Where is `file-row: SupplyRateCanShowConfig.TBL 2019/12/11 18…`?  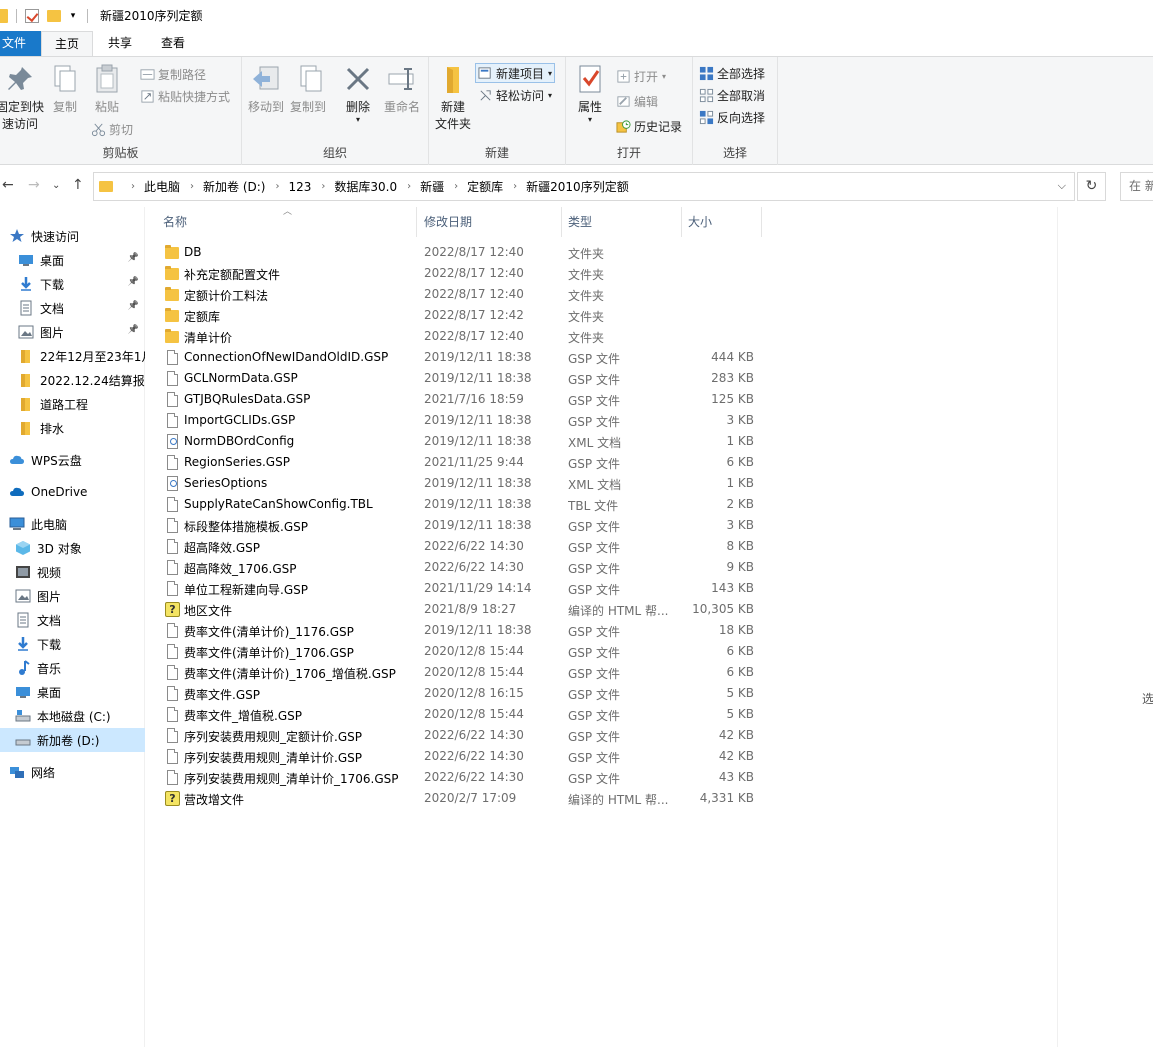
file-row: SupplyRateCanShowConfig.TBL 2019/12/11 18… is located at coordinates (463, 504).